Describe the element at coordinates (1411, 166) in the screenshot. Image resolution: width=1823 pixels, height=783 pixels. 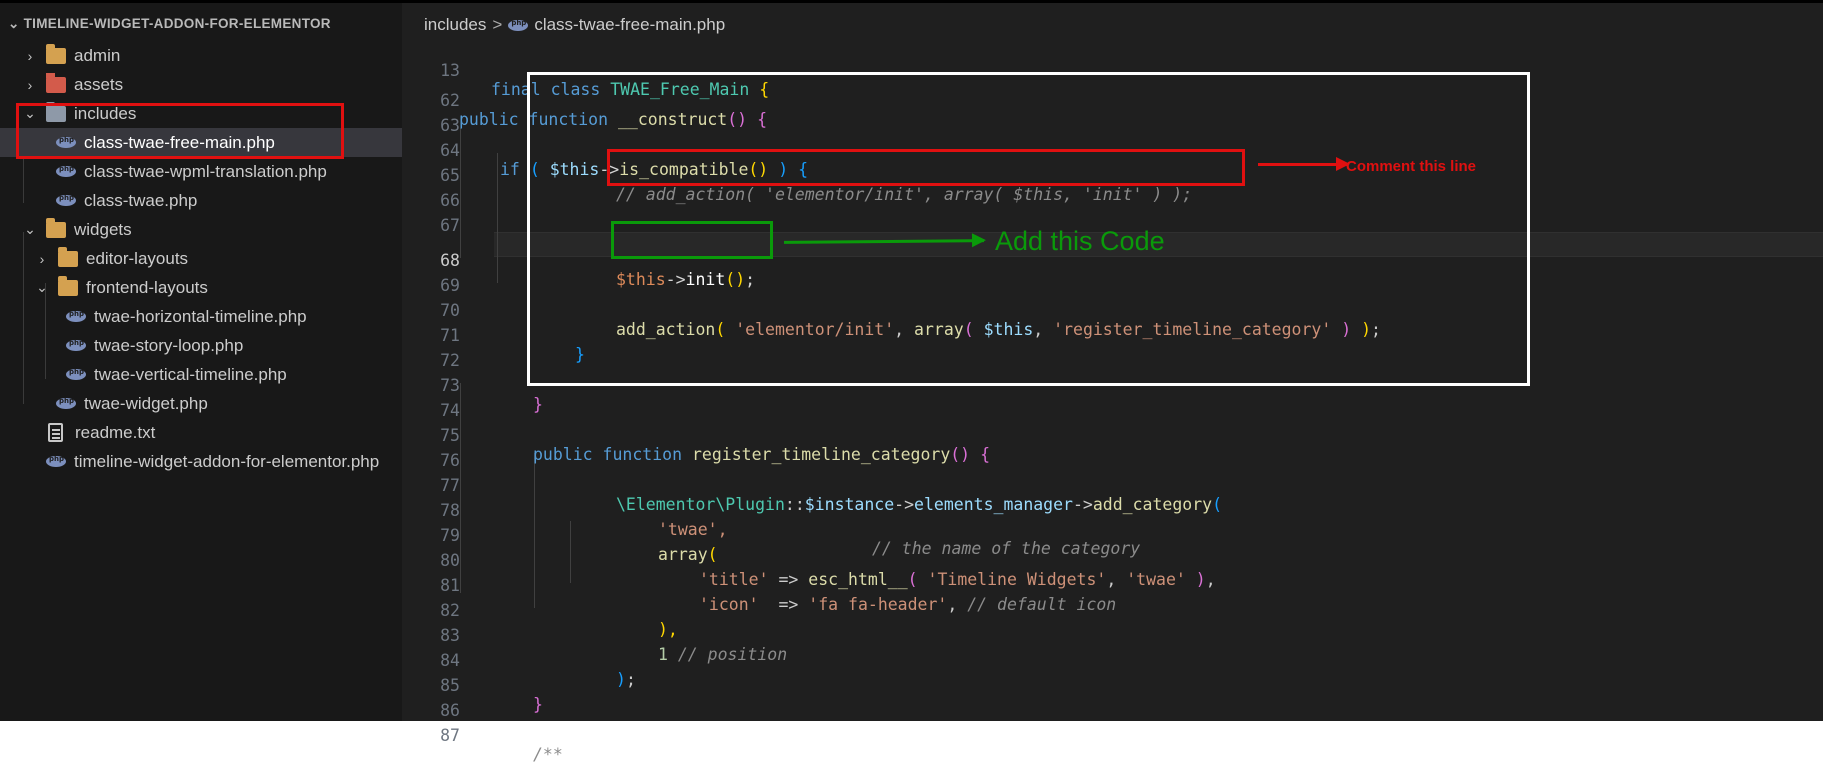
I see `comment-instruction-label: Comment this line` at that location.